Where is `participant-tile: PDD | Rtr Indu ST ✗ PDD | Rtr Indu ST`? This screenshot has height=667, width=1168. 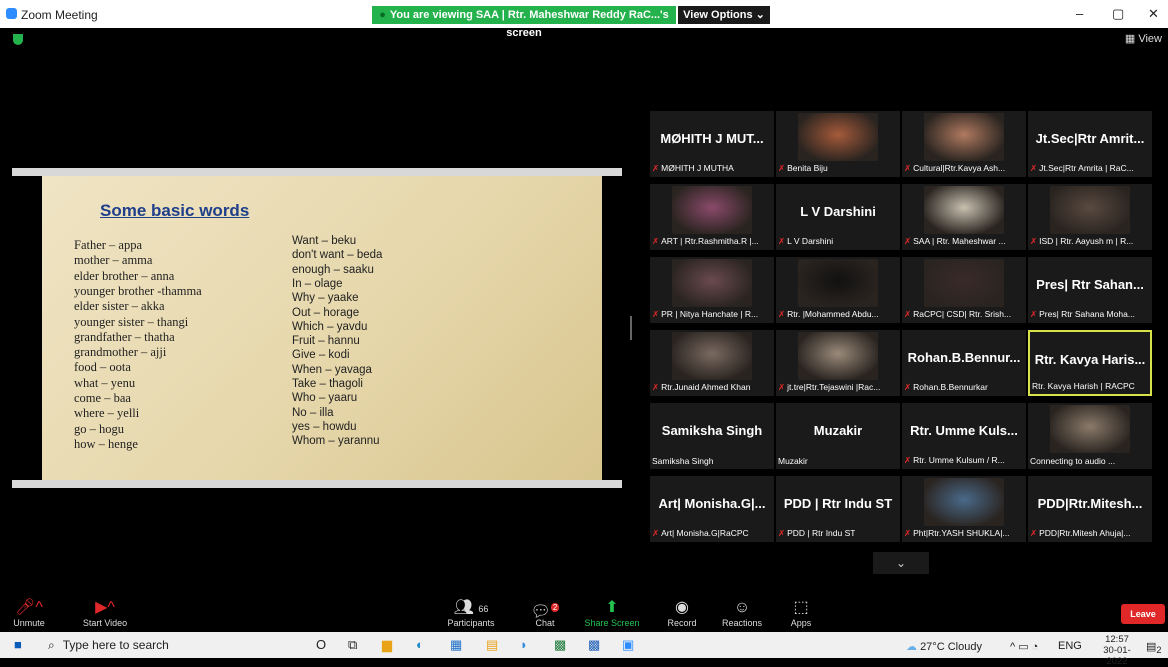 participant-tile: PDD | Rtr Indu ST ✗ PDD | Rtr Indu ST is located at coordinates (838, 509).